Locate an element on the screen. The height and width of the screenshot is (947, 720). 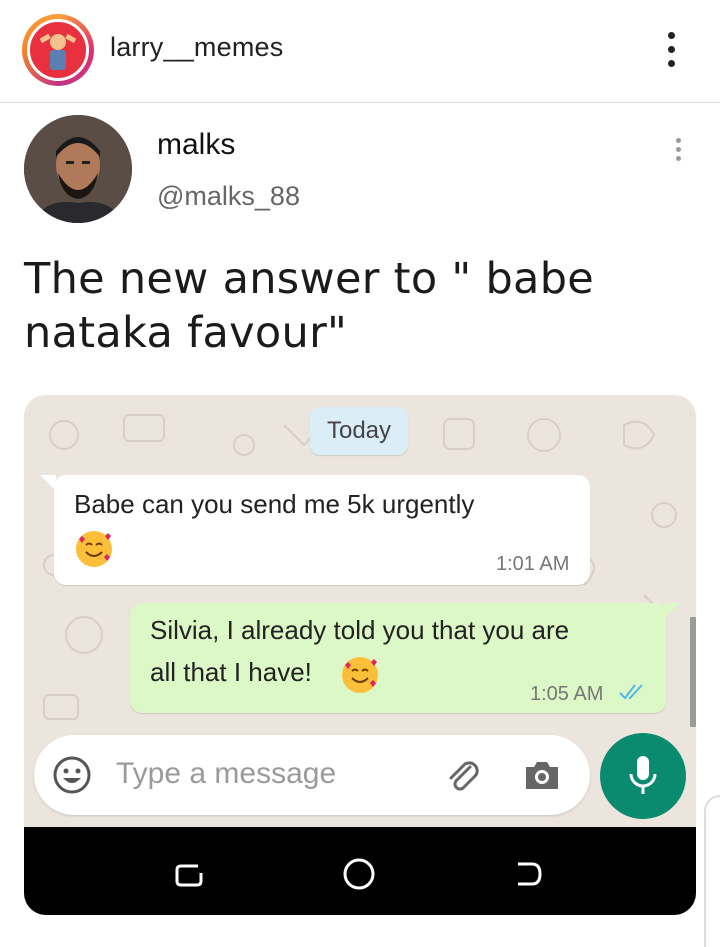
tweet-author-avatar is located at coordinates (78, 169).